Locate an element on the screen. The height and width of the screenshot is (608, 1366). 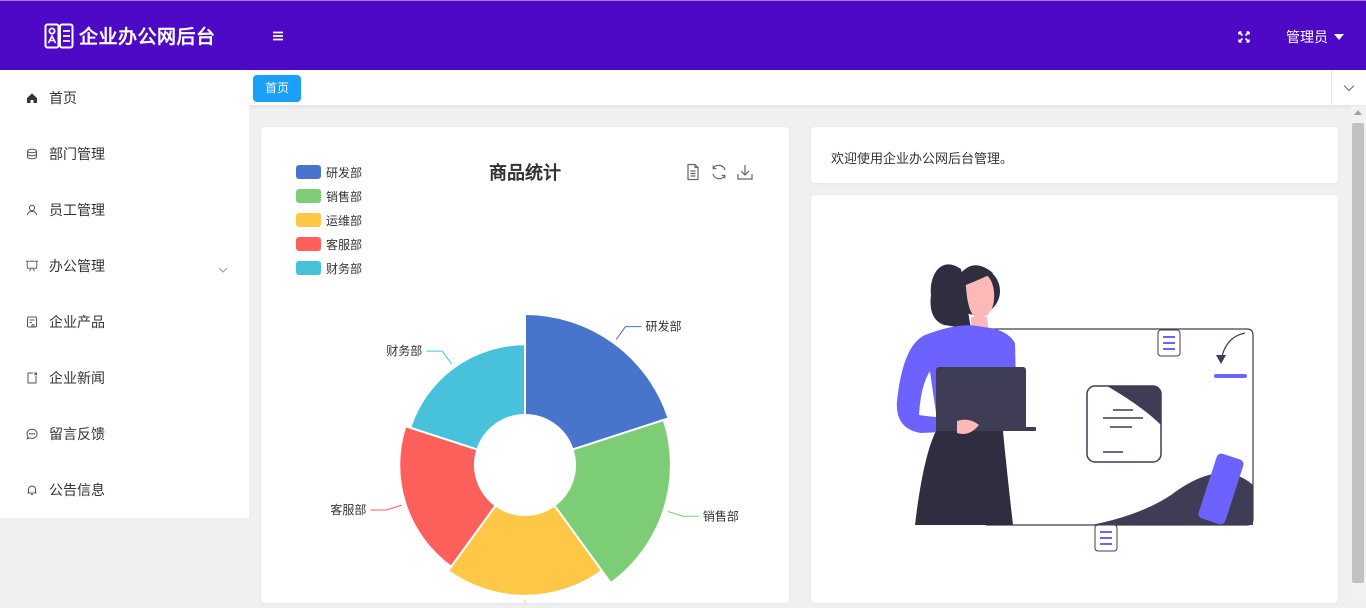
app-logo: 企业办公网后台 is located at coordinates (130, 35).